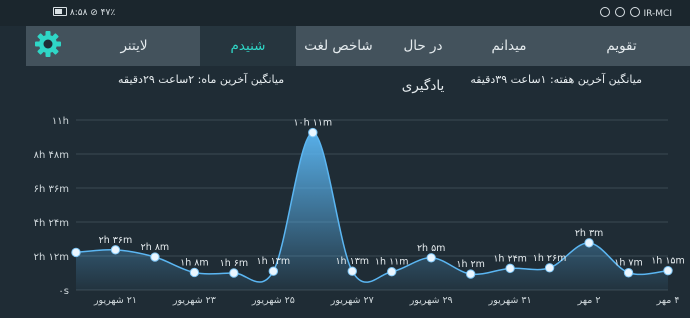  What do you see at coordinates (550, 258) in the screenshot?
I see `data-label: ۱h ۲۶m` at bounding box center [550, 258].